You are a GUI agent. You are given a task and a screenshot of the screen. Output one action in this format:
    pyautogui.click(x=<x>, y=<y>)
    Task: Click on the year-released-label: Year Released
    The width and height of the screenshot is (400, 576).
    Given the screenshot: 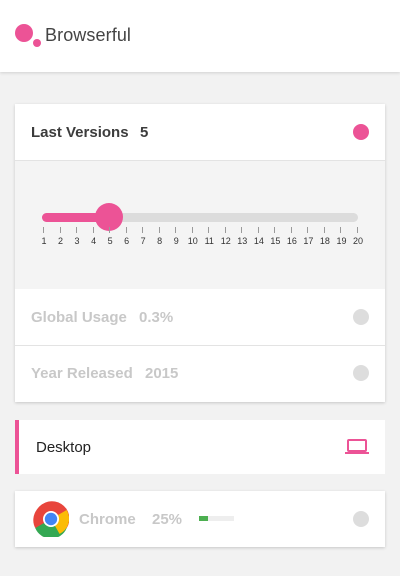 What is the action you would take?
    pyautogui.click(x=82, y=373)
    